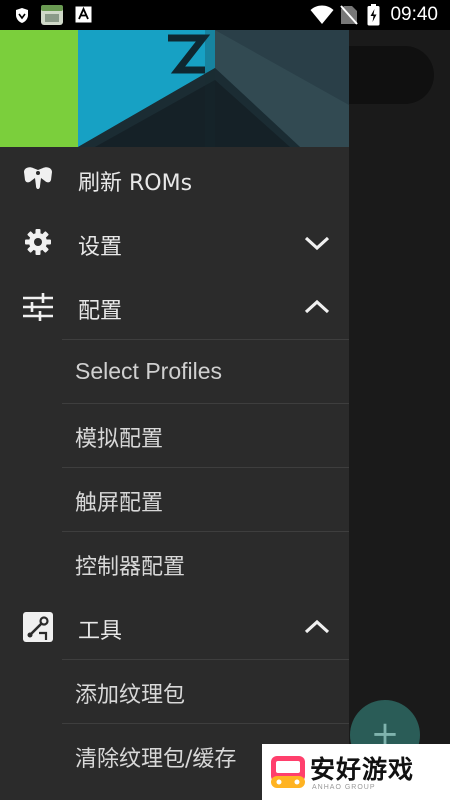 This screenshot has height=800, width=450. I want to click on refresh-roms-item: 刷新 ROMs, so click(174, 179).